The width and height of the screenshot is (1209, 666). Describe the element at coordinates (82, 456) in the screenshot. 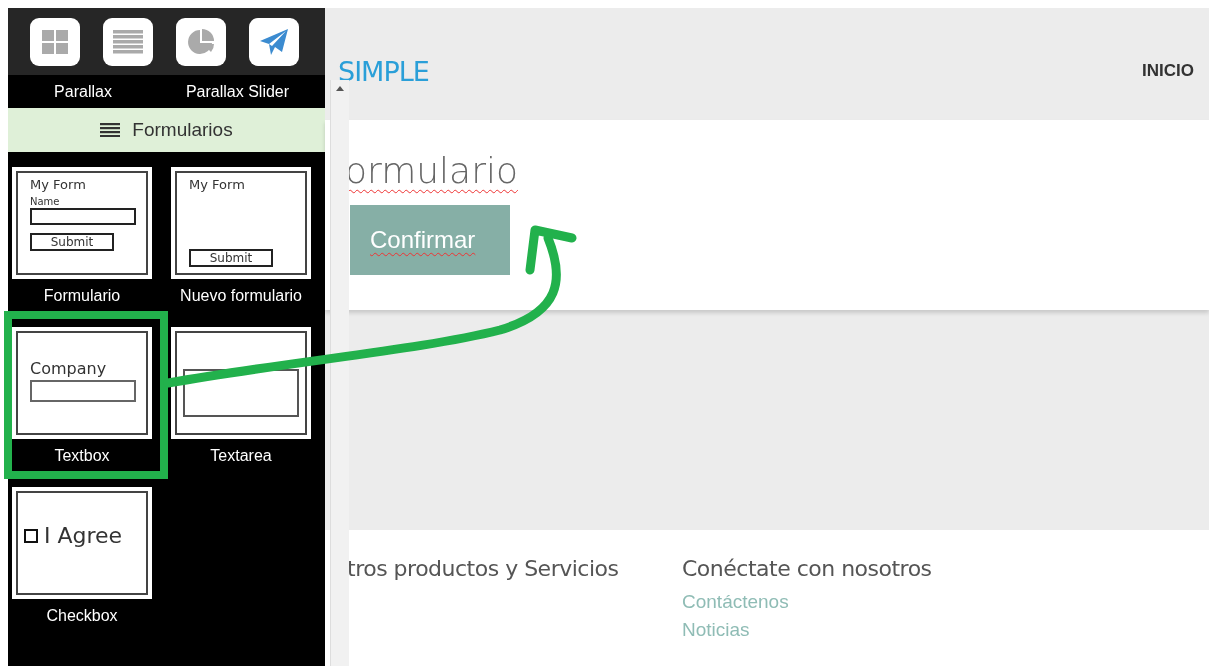

I see `widget-label: Textbox` at that location.